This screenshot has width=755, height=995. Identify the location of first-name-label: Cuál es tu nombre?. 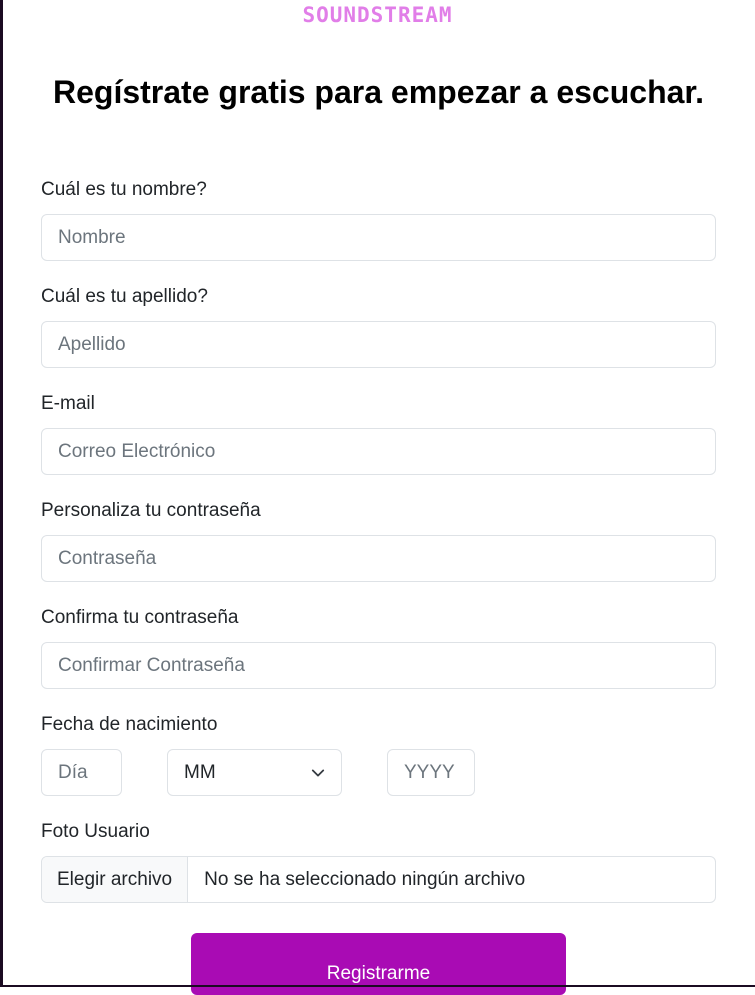
(124, 189).